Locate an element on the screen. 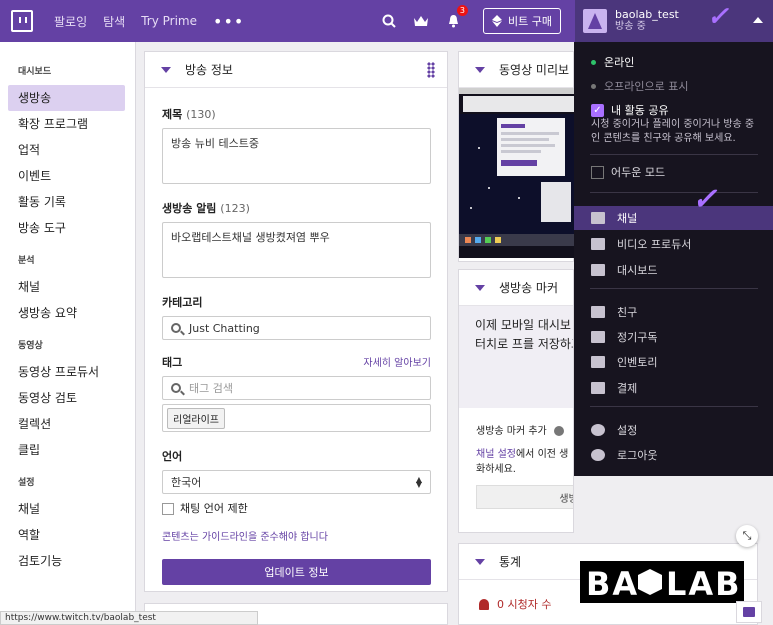 The width and height of the screenshot is (773, 625). share-activity-toggle: ✓ 내 활동 공유 is located at coordinates (630, 110).